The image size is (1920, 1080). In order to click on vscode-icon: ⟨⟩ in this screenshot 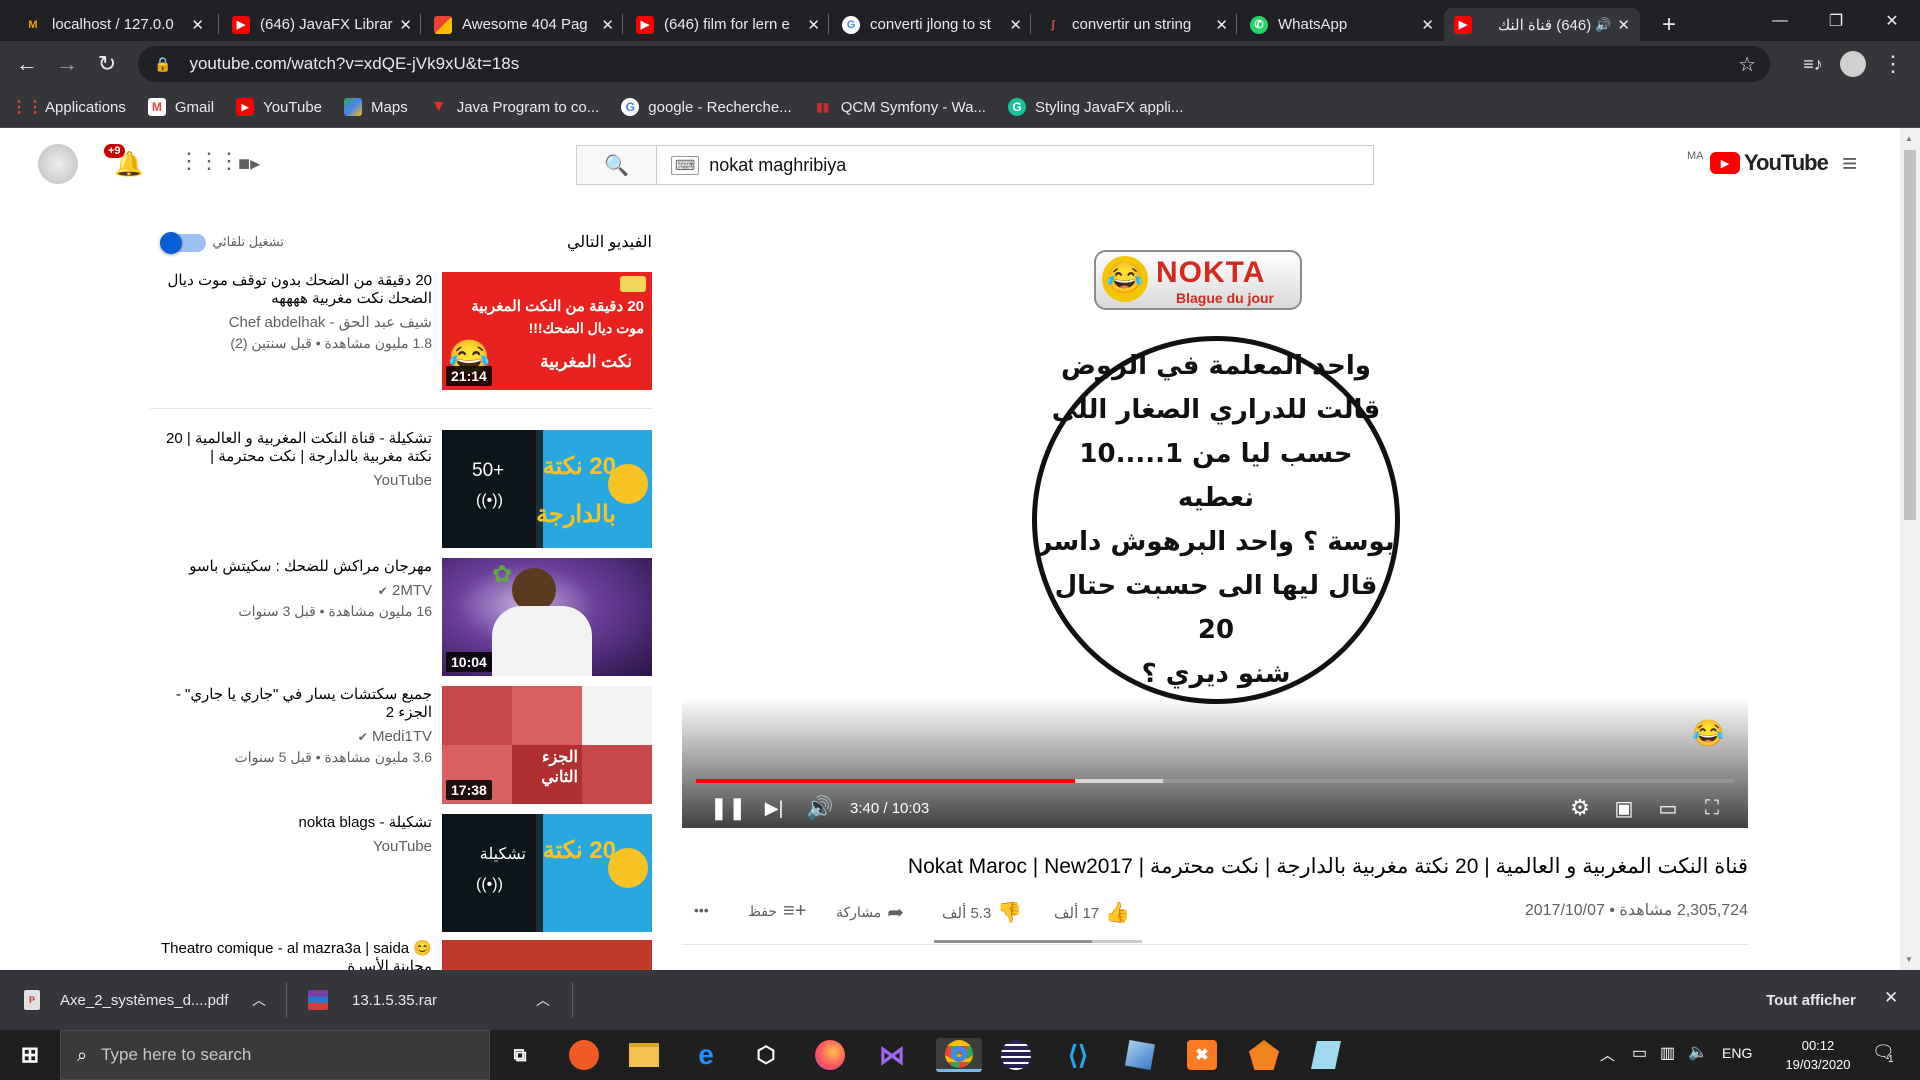, I will do `click(1078, 1055)`.